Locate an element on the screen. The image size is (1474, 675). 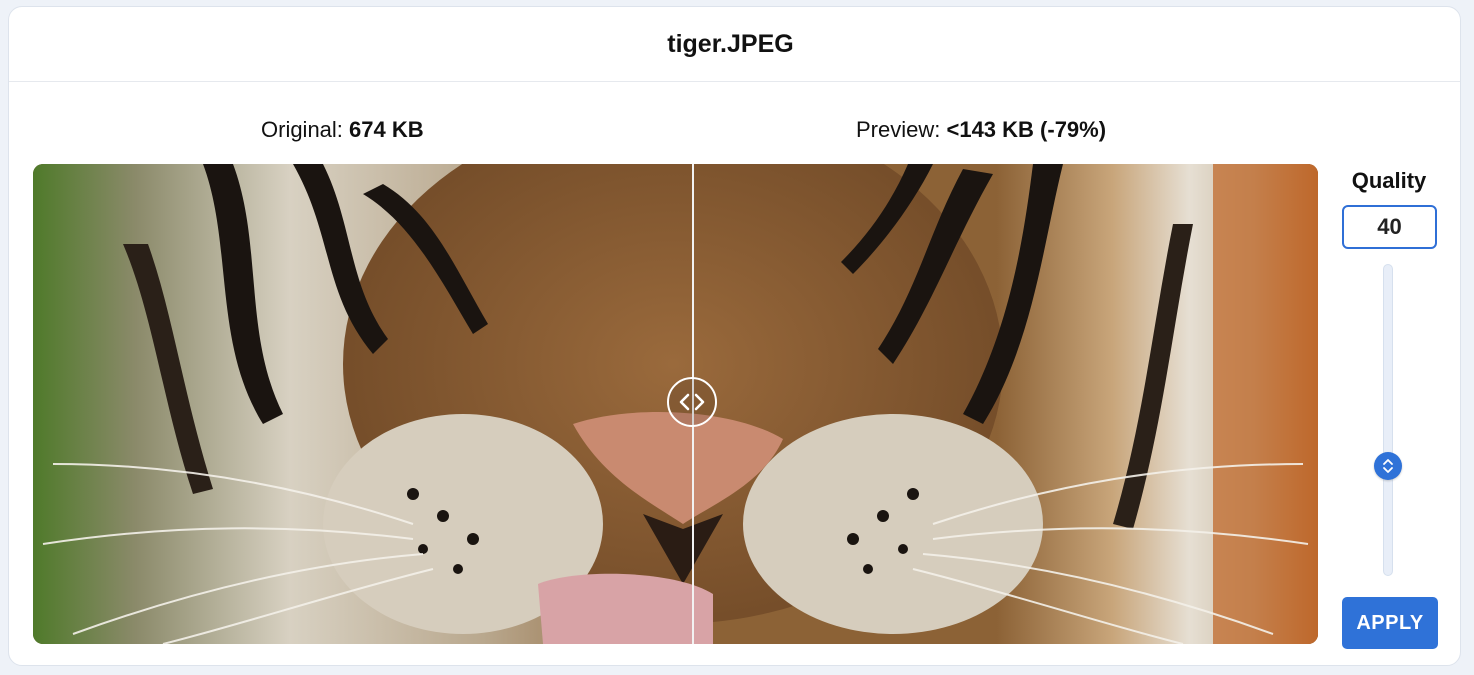
compare-arrows-icon is located at coordinates (692, 402).